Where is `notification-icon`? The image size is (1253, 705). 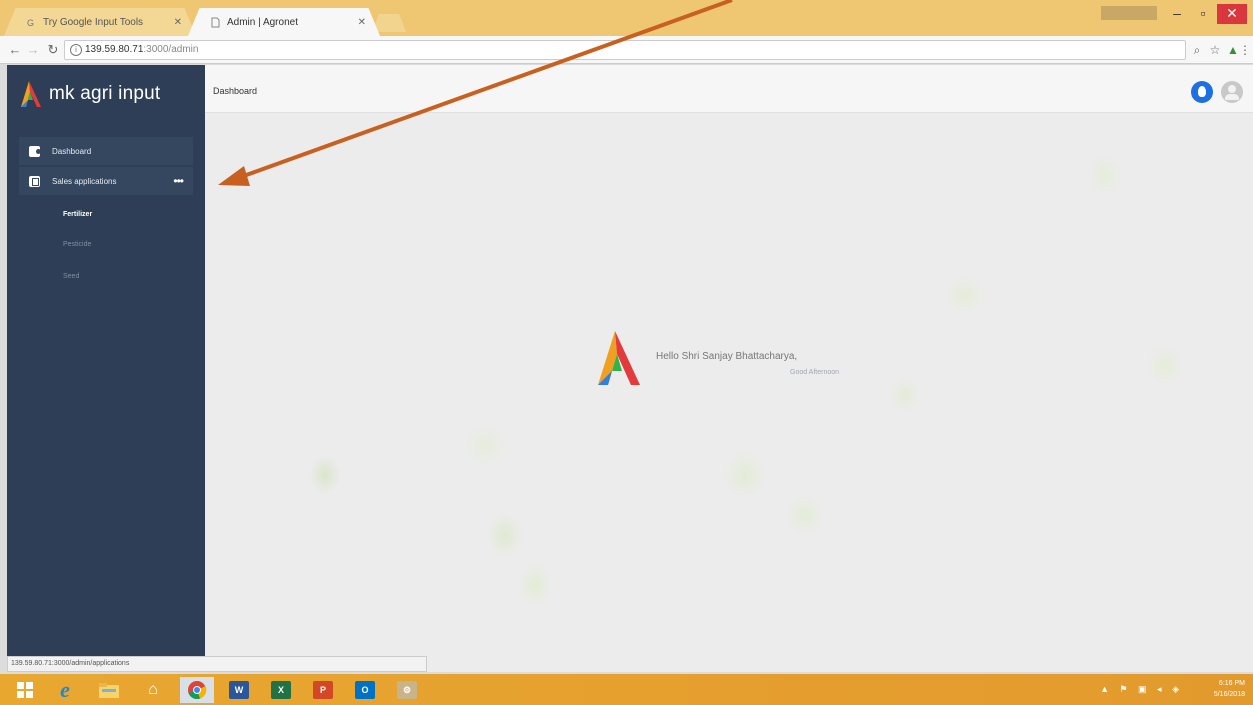
notification-icon is located at coordinates (1202, 92).